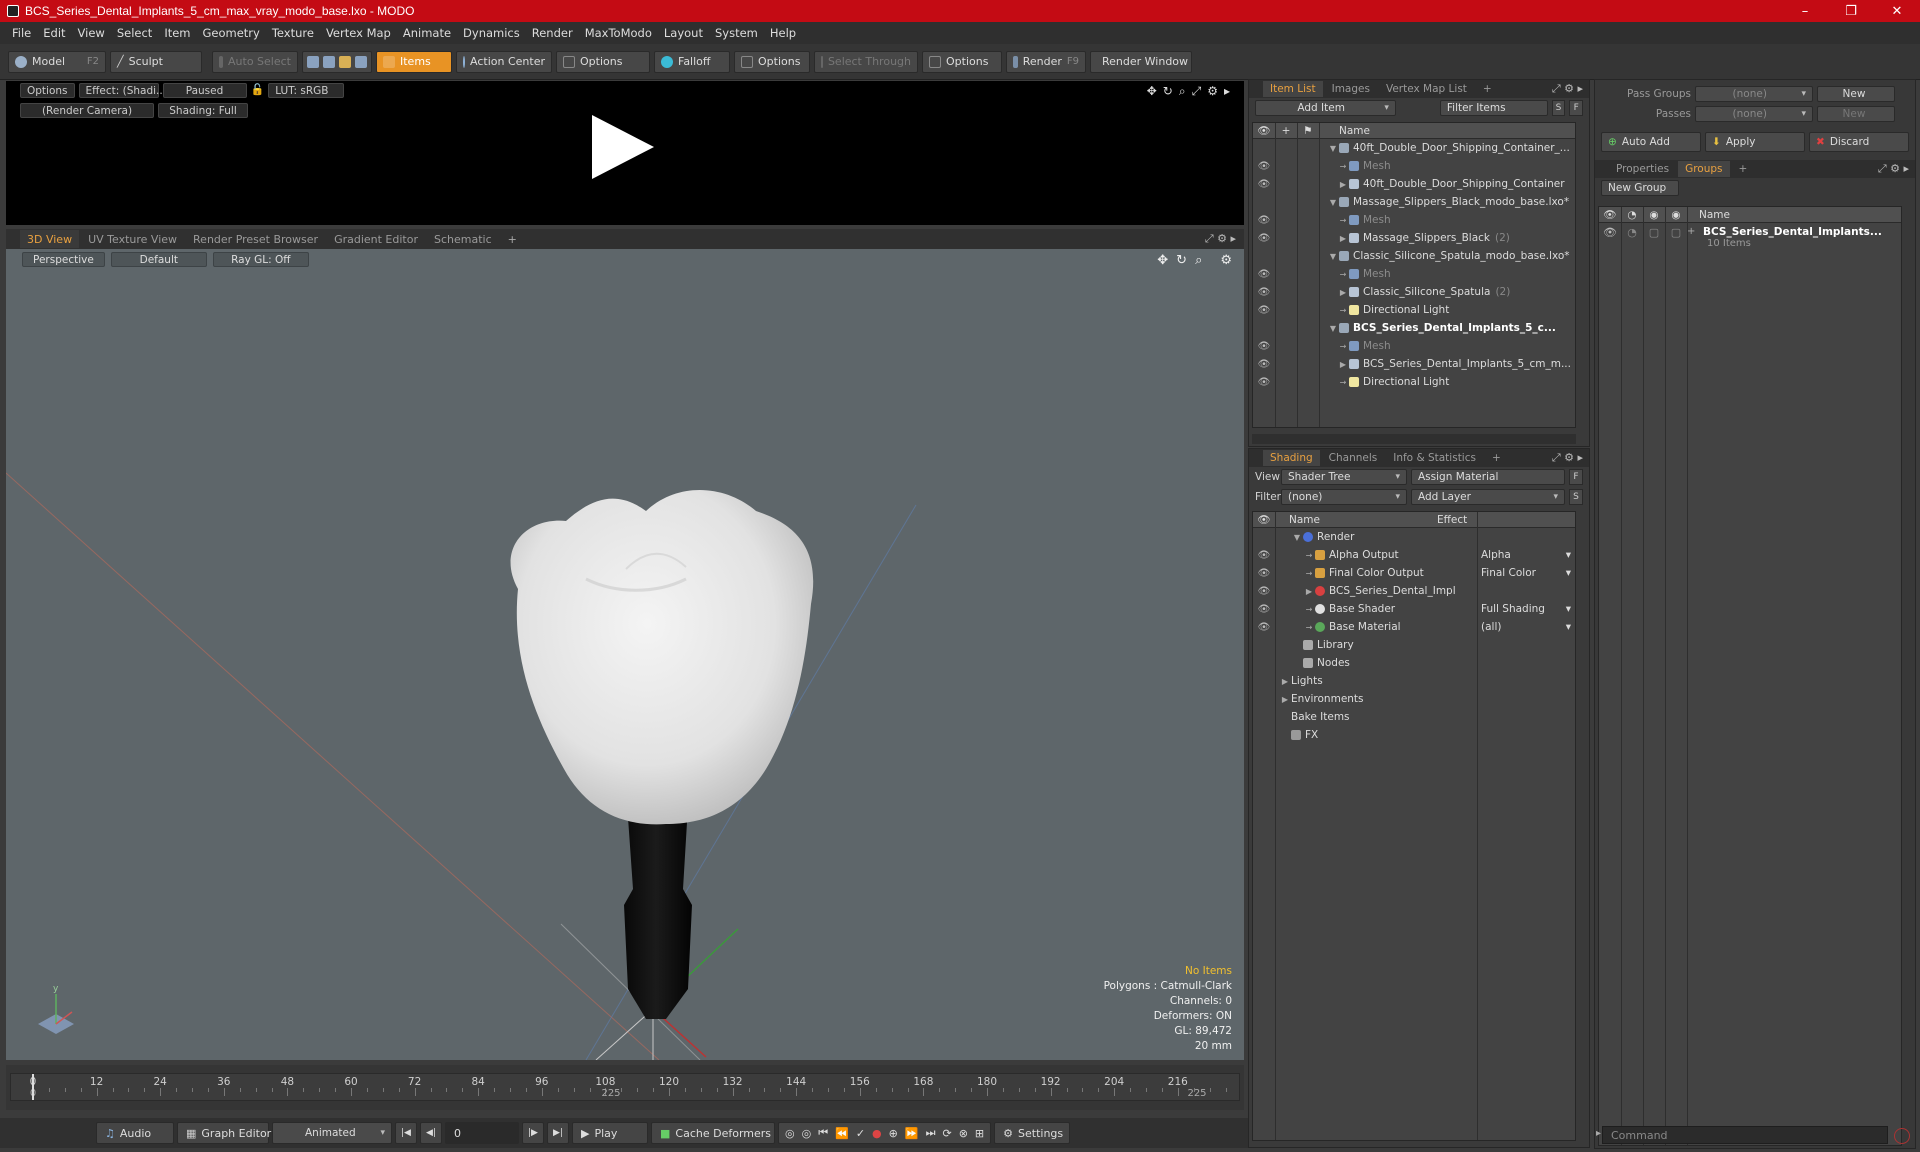 The width and height of the screenshot is (1920, 1152). What do you see at coordinates (57, 61) in the screenshot?
I see `model-mode-button: Model F2` at bounding box center [57, 61].